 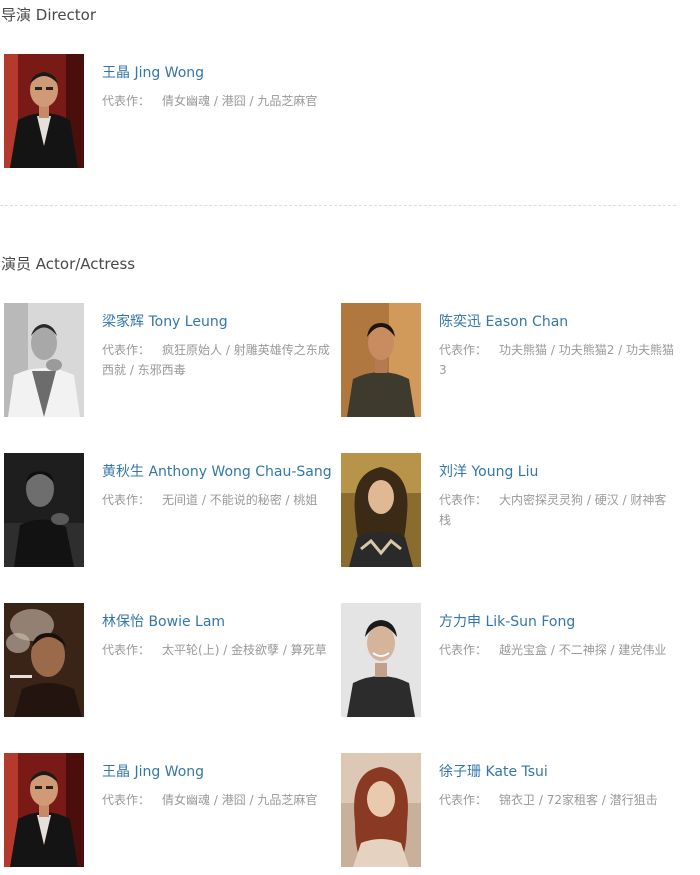 I want to click on director-name-link: 王晶 Jing Wong, so click(x=153, y=72).